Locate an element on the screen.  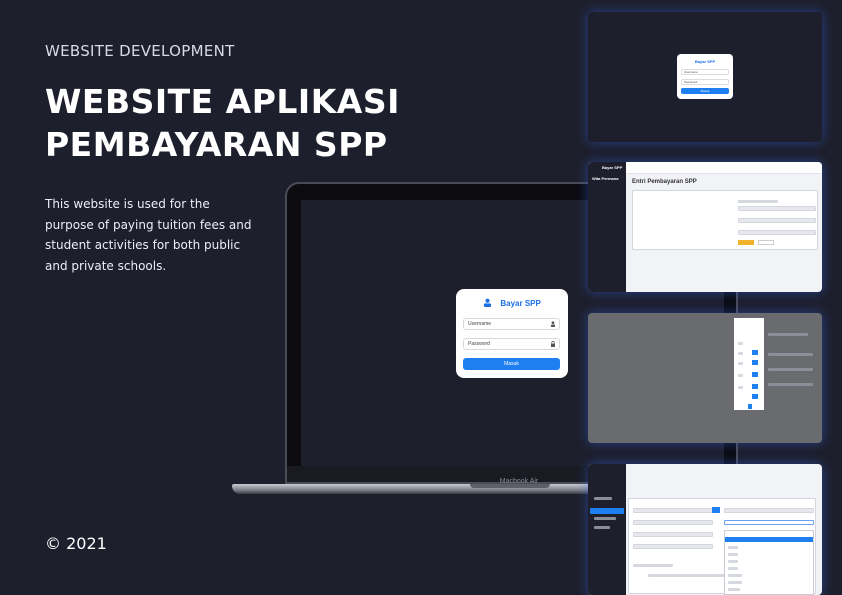
mini-modal is located at coordinates (749, 364).